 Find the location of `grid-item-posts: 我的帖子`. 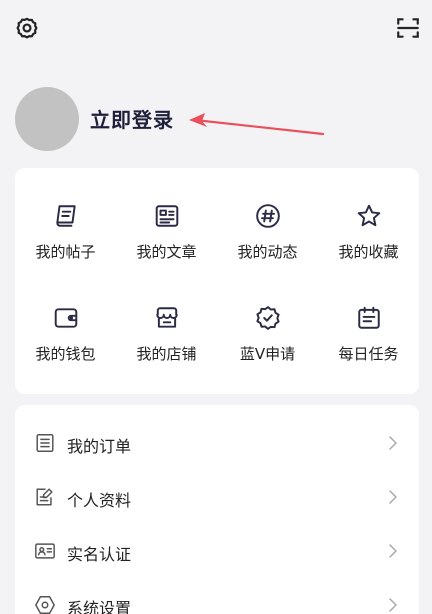

grid-item-posts: 我的帖子 is located at coordinates (65, 248).